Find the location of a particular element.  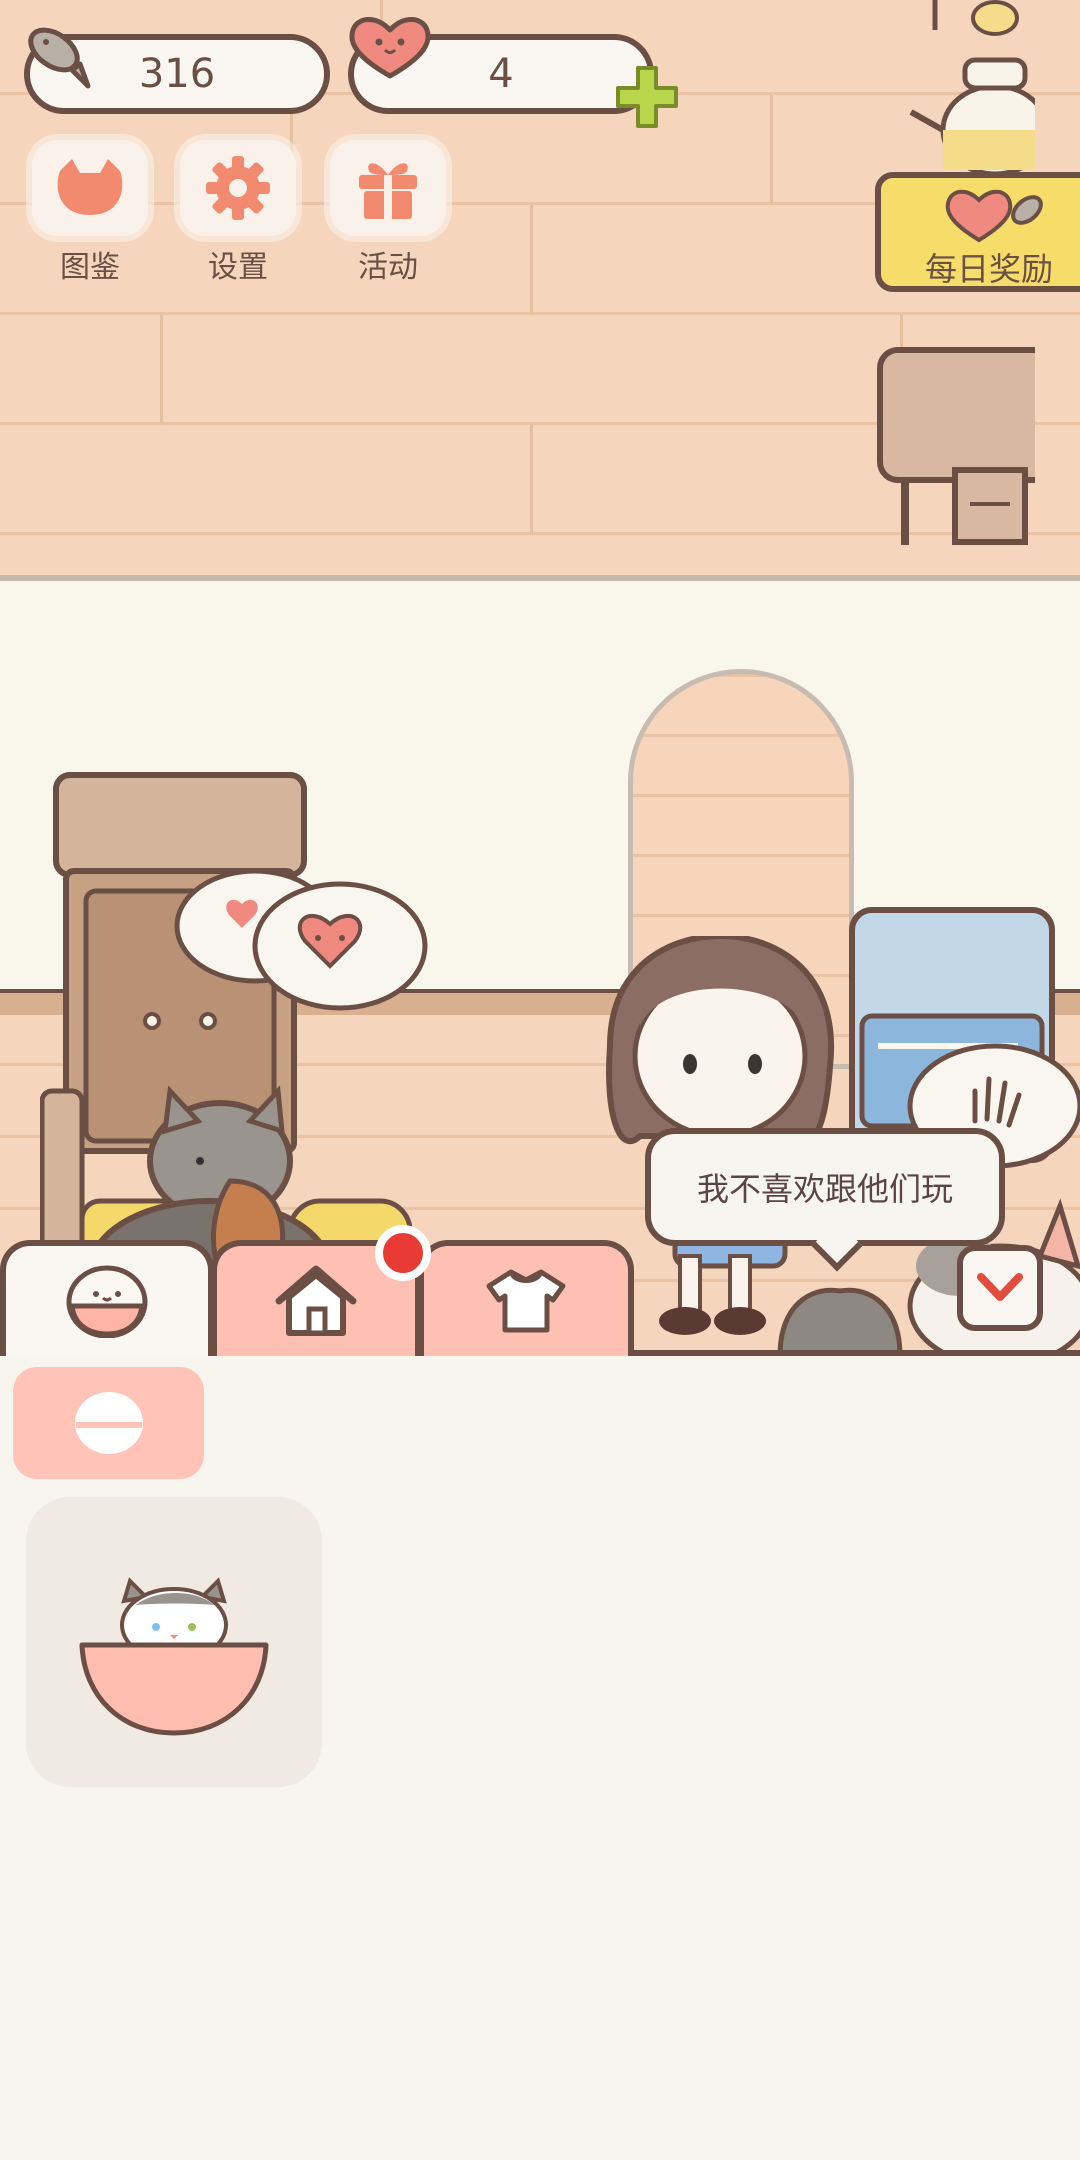

daily-reward-label: 每日奖励 is located at coordinates (989, 269).